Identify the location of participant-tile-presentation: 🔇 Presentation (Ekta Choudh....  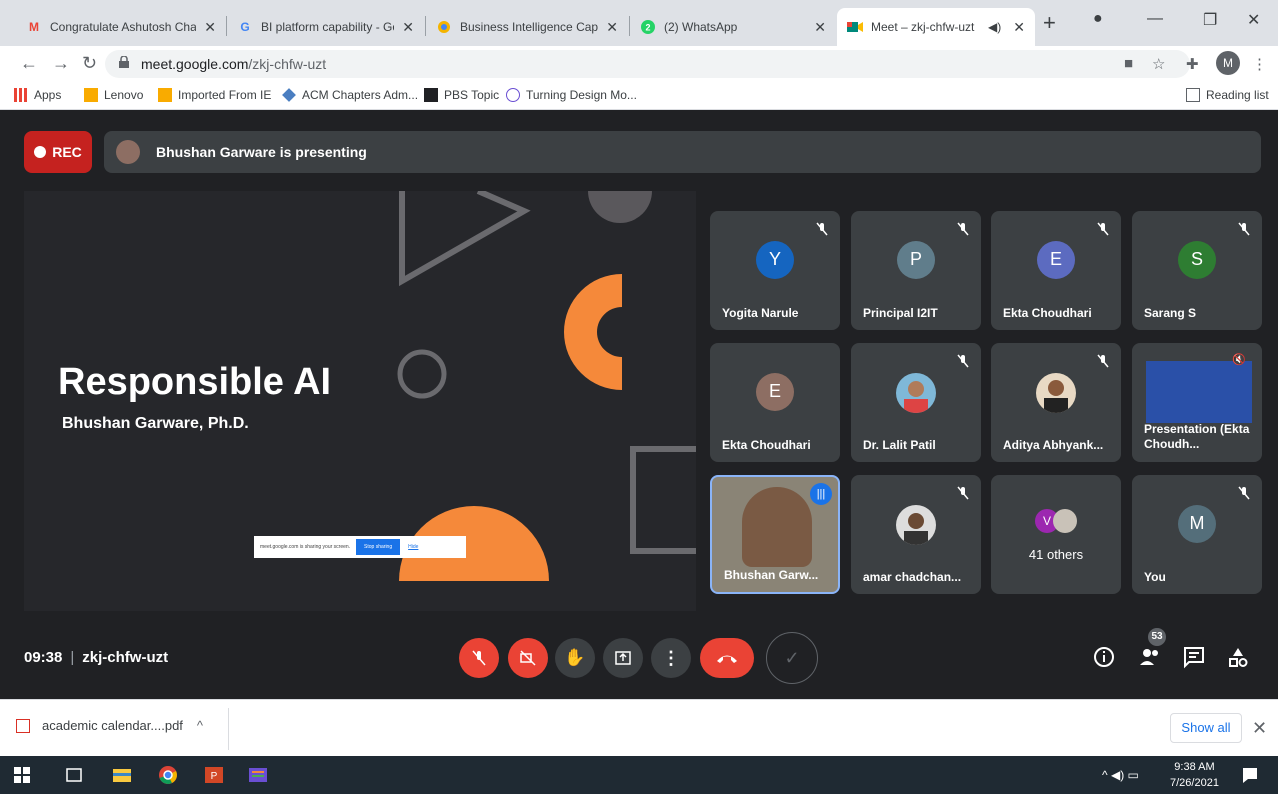
(1197, 402).